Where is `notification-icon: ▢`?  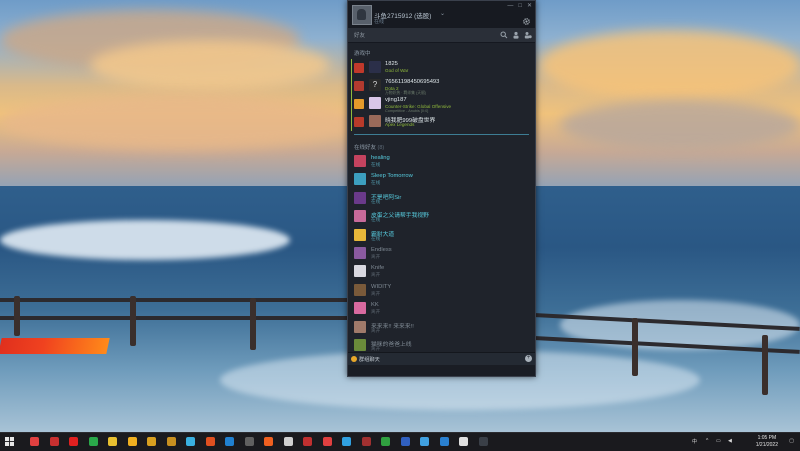
notification-icon: ▢ is located at coordinates (791, 441).